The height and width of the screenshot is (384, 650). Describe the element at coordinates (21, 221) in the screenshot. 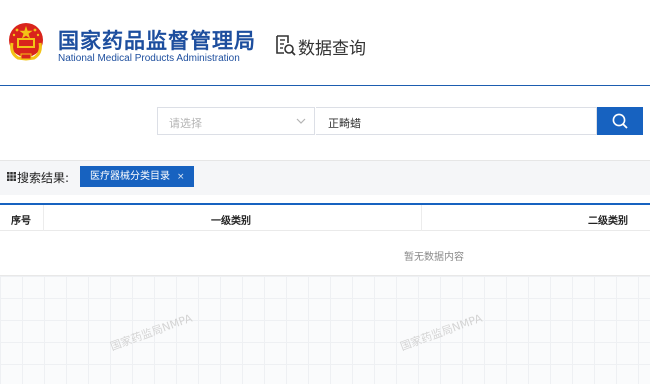

I see `column-header-index: 序号` at that location.